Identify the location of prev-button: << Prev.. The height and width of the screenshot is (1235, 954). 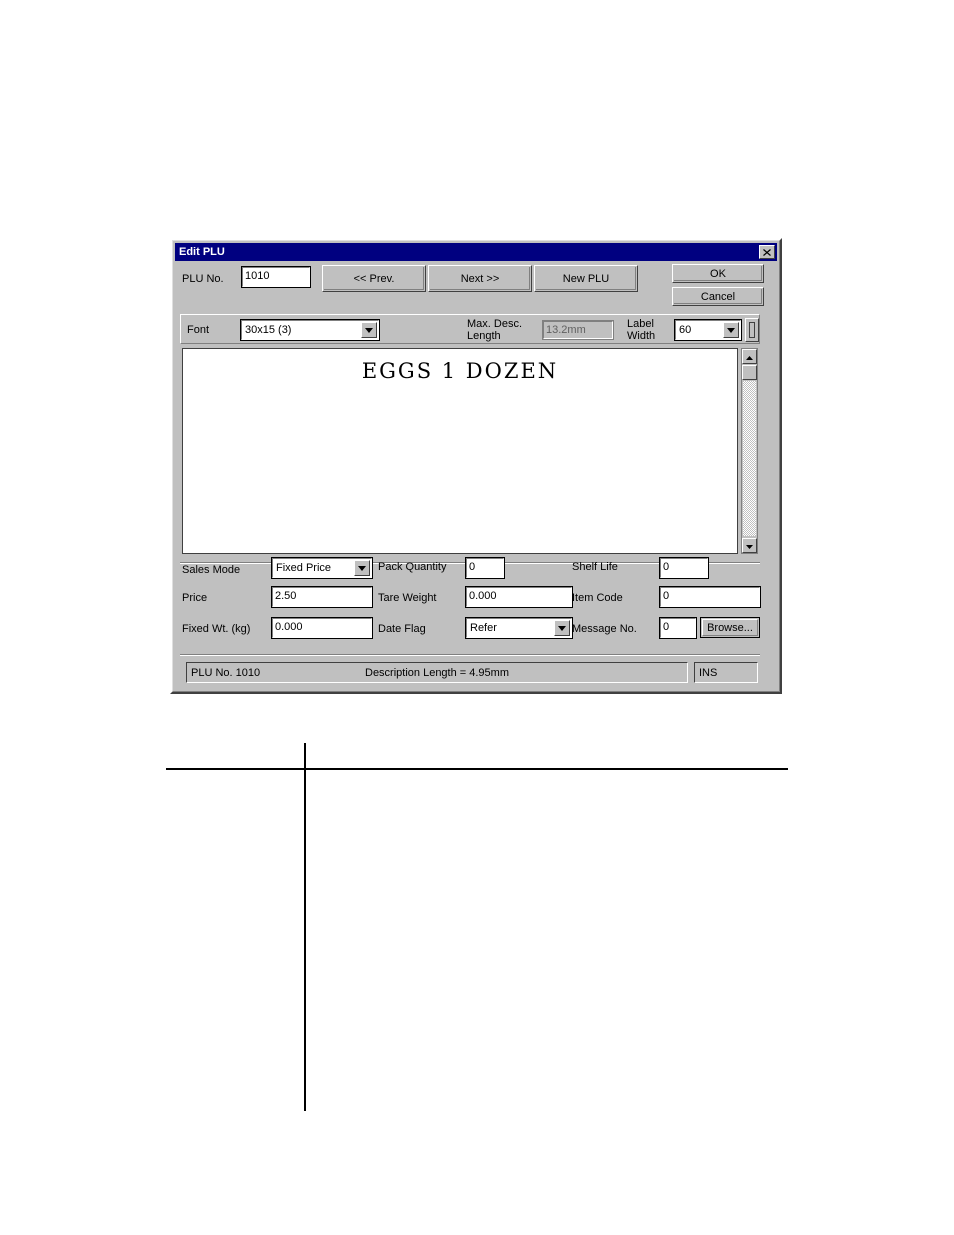
(374, 278).